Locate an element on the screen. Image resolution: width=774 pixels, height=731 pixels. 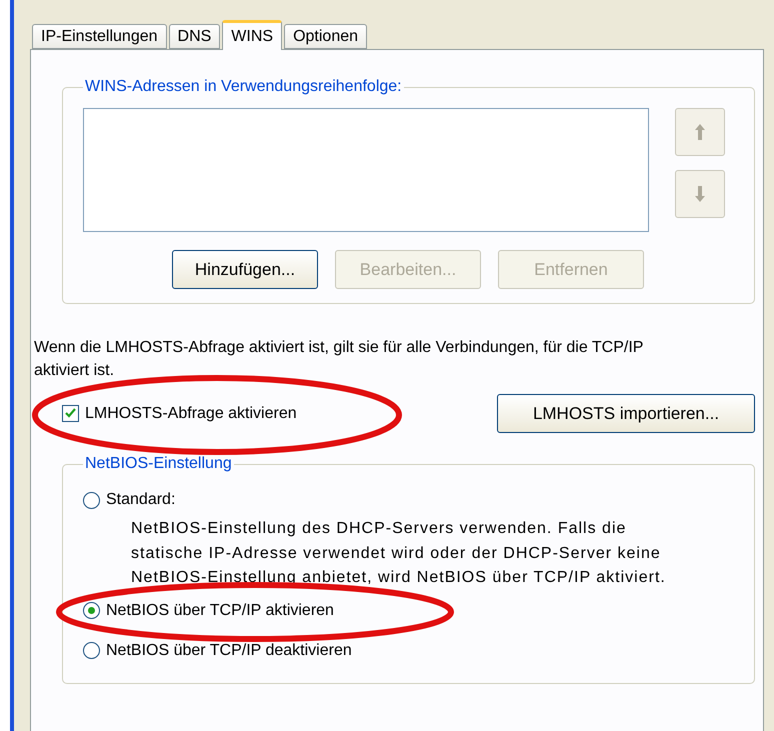
arrow-up-icon is located at coordinates (700, 132).